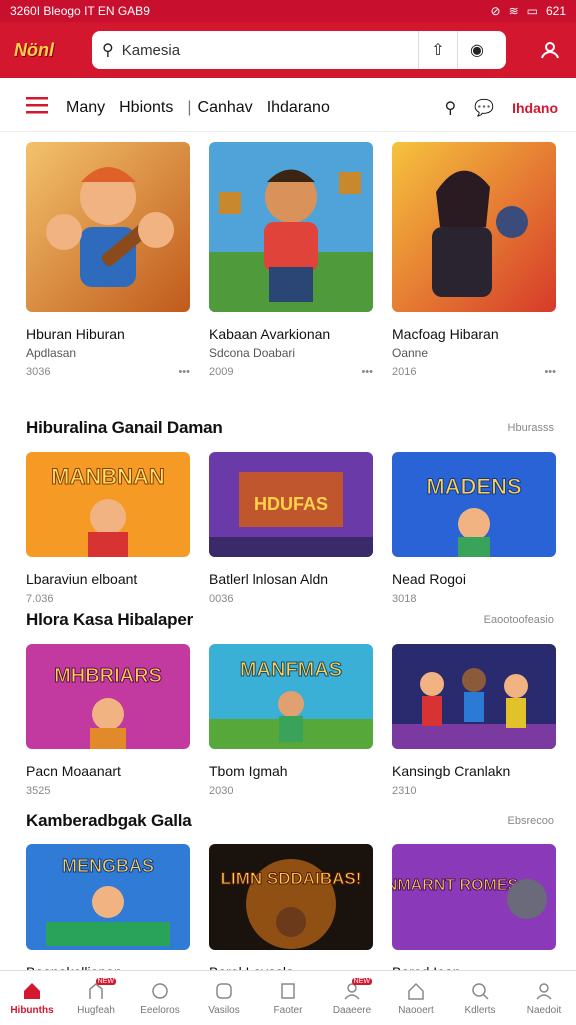 The image size is (576, 1025). Describe the element at coordinates (108, 676) in the screenshot. I see `card-art-text: MHBRIARS` at that location.